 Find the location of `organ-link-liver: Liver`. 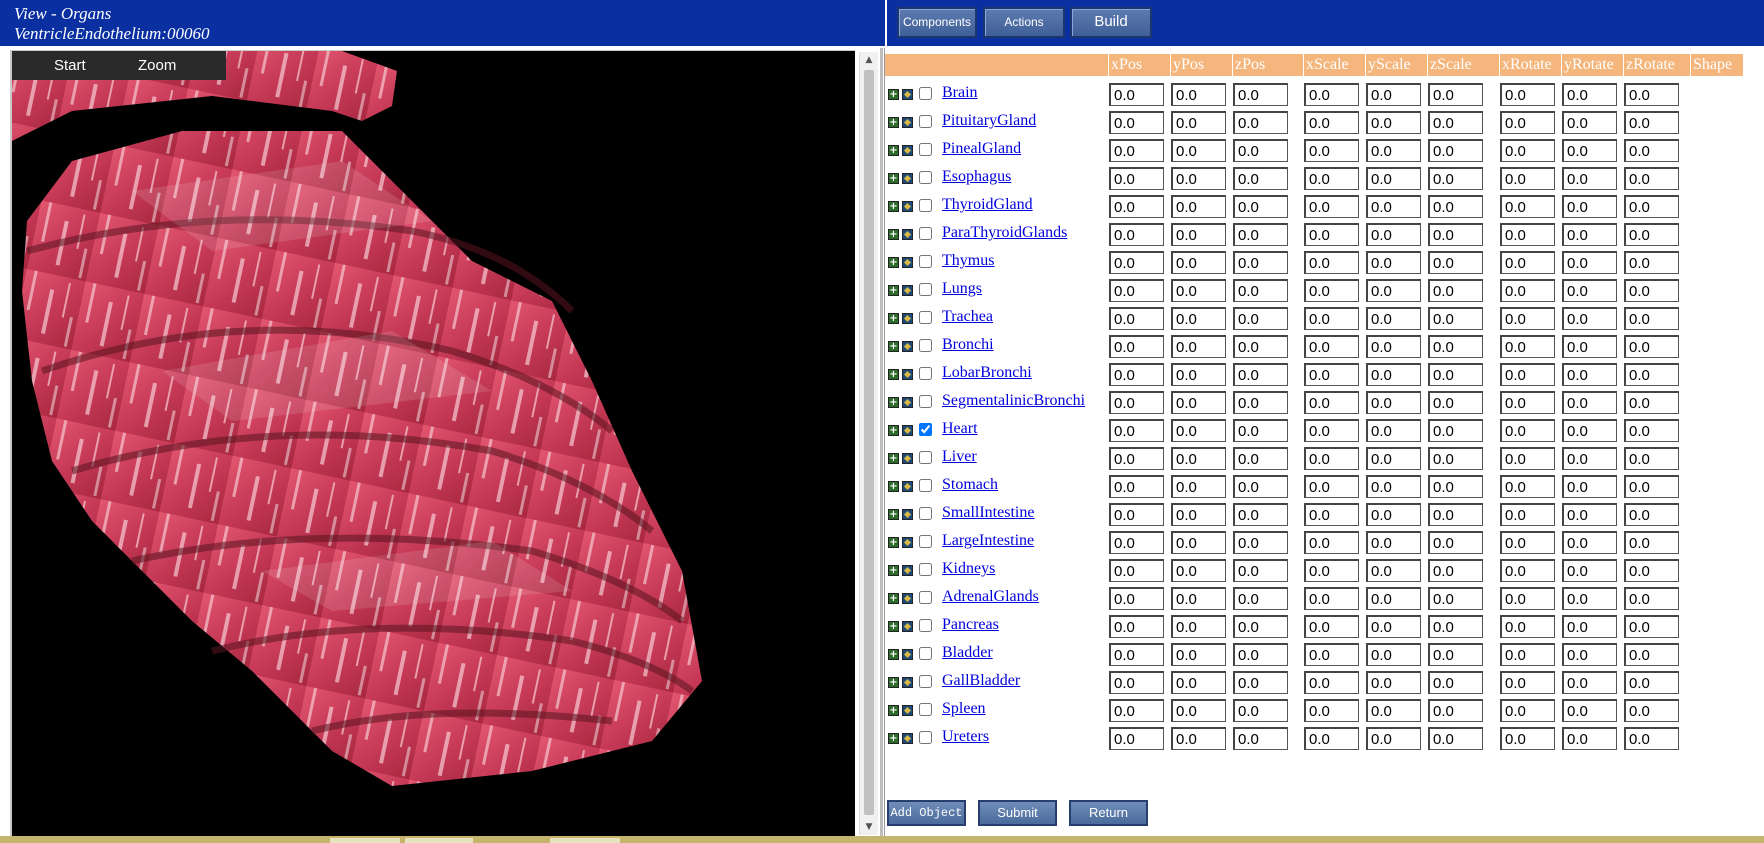

organ-link-liver: Liver is located at coordinates (959, 457).